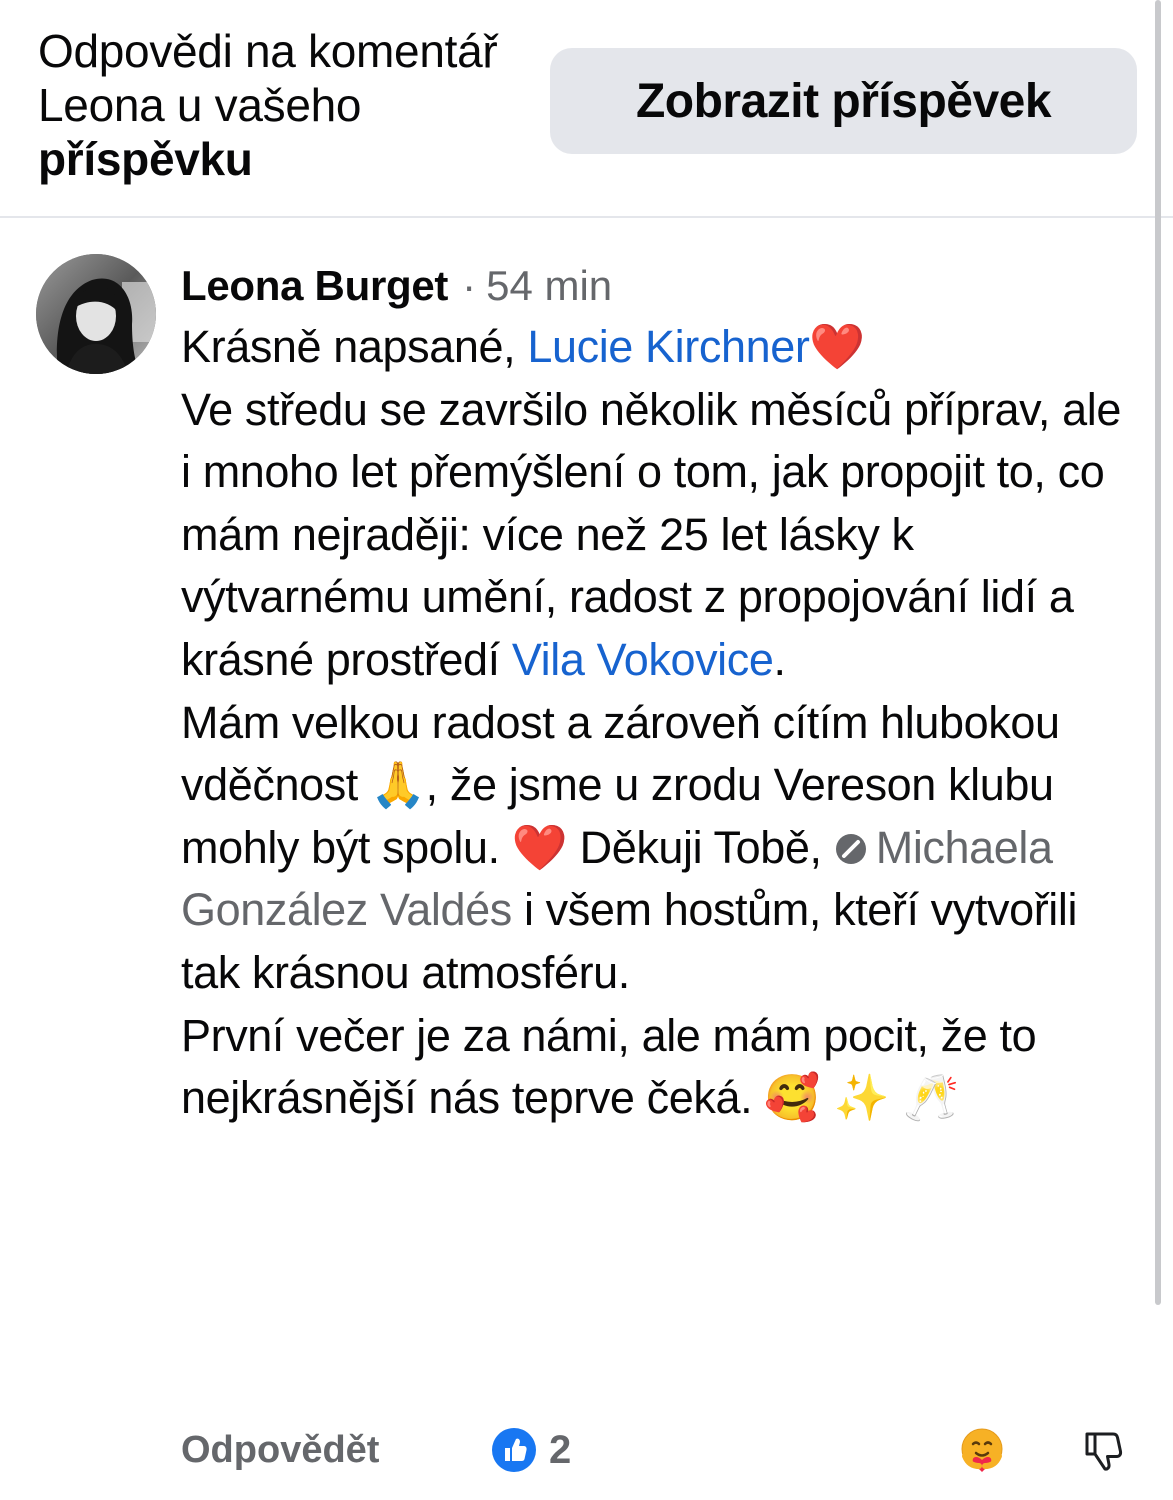  Describe the element at coordinates (268, 78) in the screenshot. I see `page-title-text: Odpovědi na komentář Leona u vašeho` at that location.